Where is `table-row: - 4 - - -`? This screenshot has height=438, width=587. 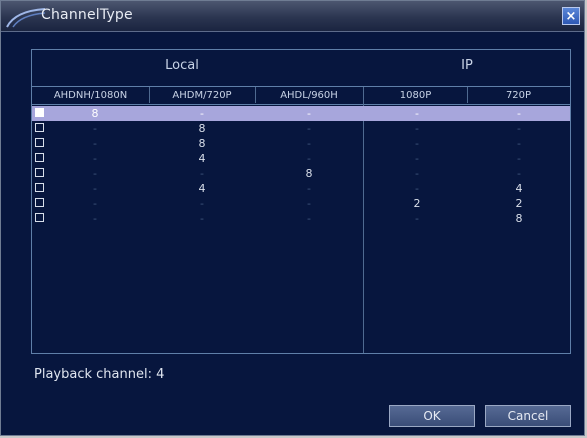 table-row: - 4 - - - is located at coordinates (301, 158).